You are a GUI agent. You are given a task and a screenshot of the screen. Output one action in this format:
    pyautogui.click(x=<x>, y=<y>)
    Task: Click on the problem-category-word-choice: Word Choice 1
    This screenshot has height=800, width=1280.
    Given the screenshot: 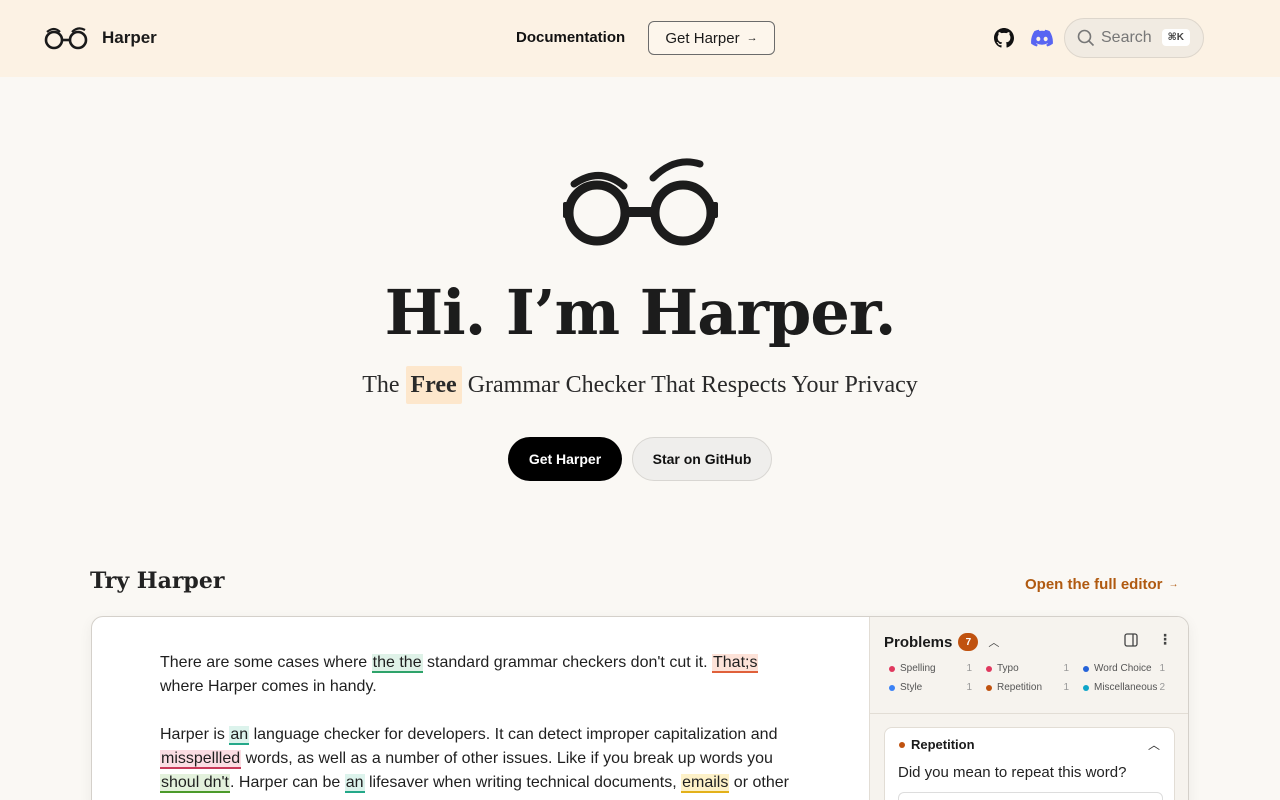 What is the action you would take?
    pyautogui.click(x=1131, y=668)
    